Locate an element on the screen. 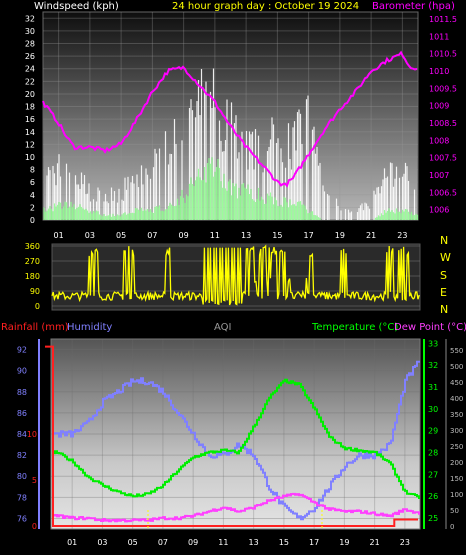  windspeed-tick-label: 20 is located at coordinates (30, 94).